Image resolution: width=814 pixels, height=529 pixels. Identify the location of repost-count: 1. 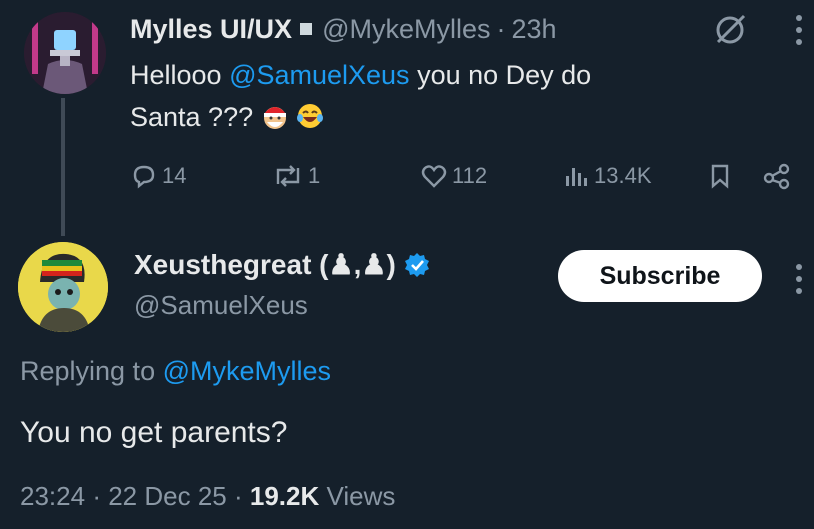
(314, 175).